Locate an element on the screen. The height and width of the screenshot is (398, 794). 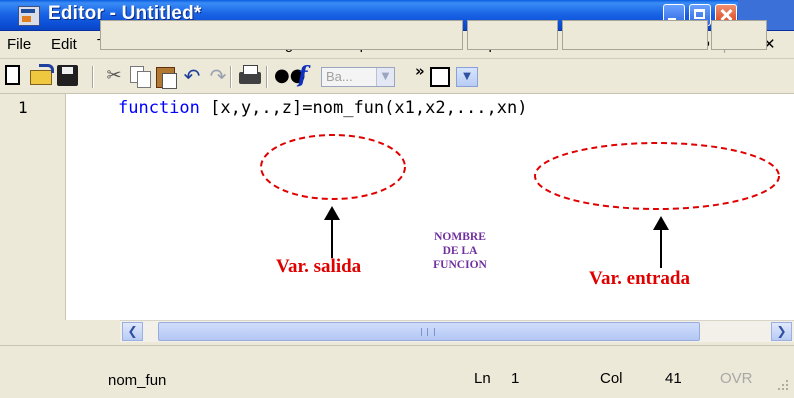
output-vars-label: Var. salida is located at coordinates (319, 266).